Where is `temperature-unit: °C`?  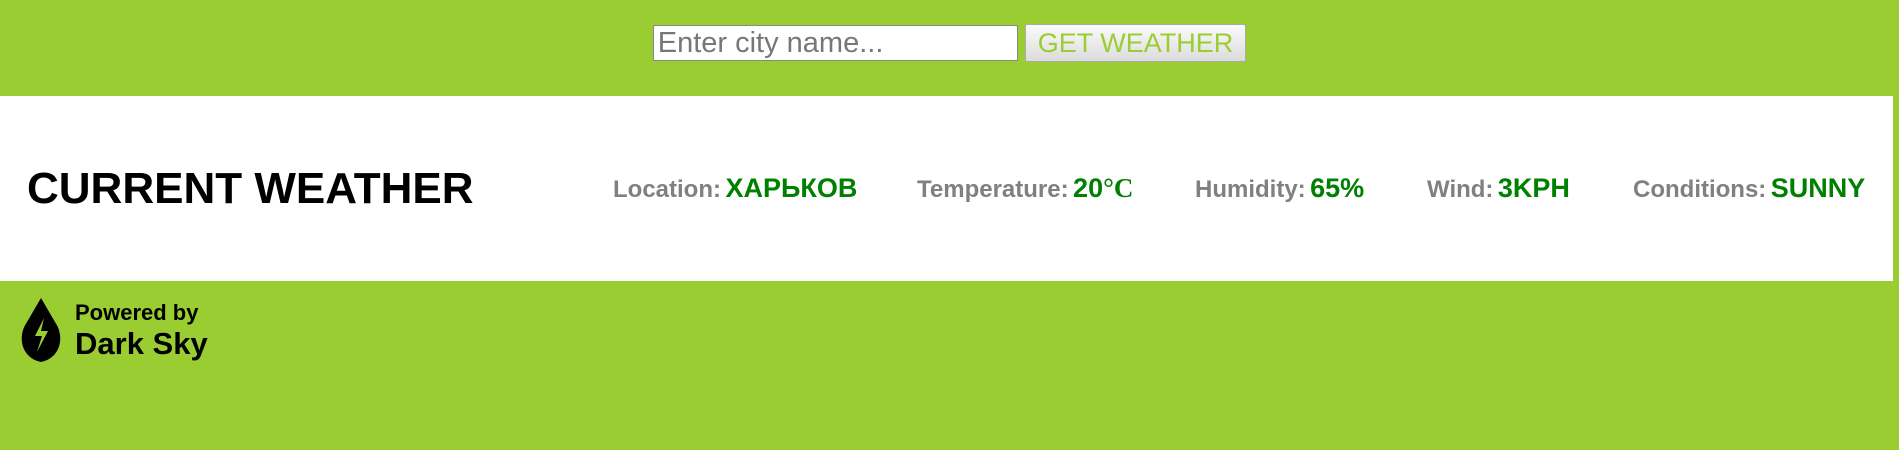
temperature-unit: °C is located at coordinates (1118, 188).